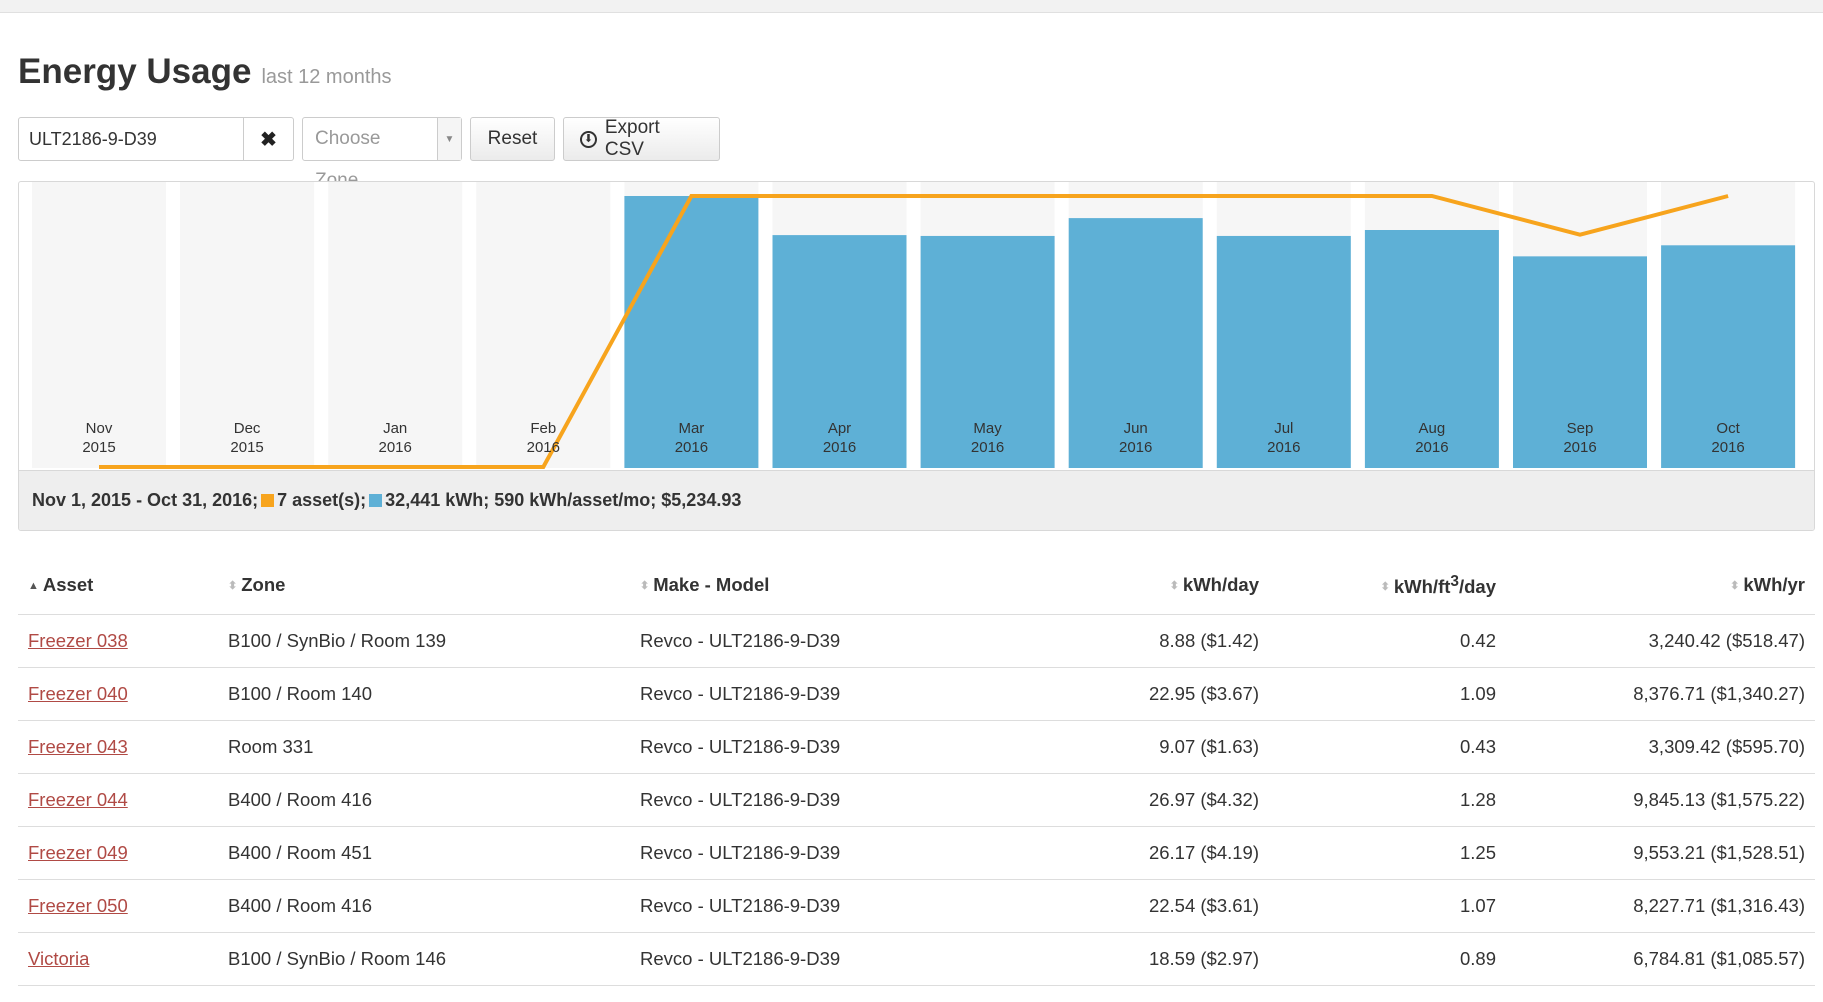 The image size is (1823, 1002). What do you see at coordinates (434, 959) in the screenshot?
I see `zone-cell: B100 / SynBio / Room 146` at bounding box center [434, 959].